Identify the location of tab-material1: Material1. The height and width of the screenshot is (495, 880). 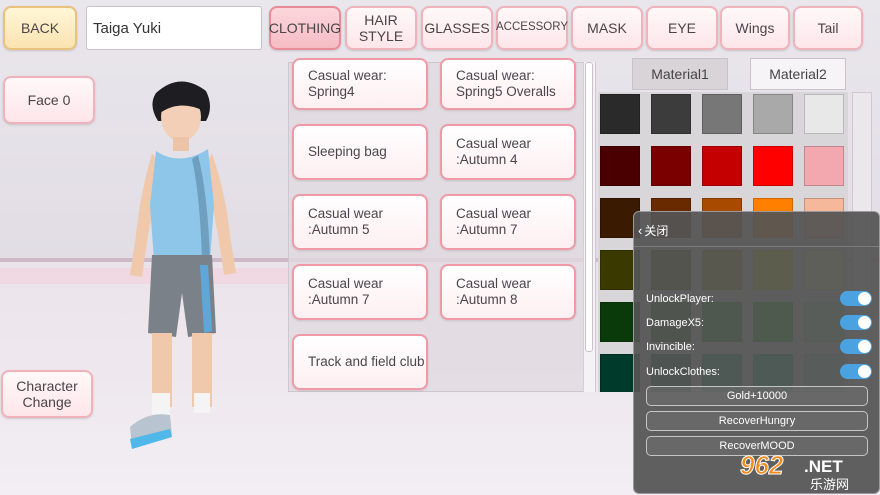
(680, 74).